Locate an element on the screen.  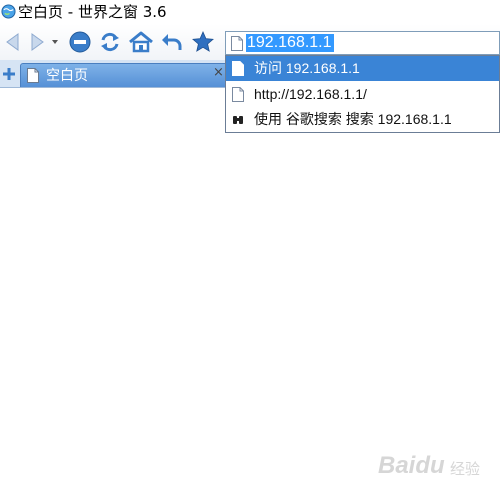
autocomplete-item-search: 使用 谷歌搜索 搜索 192.168.1.1 is located at coordinates (362, 119).